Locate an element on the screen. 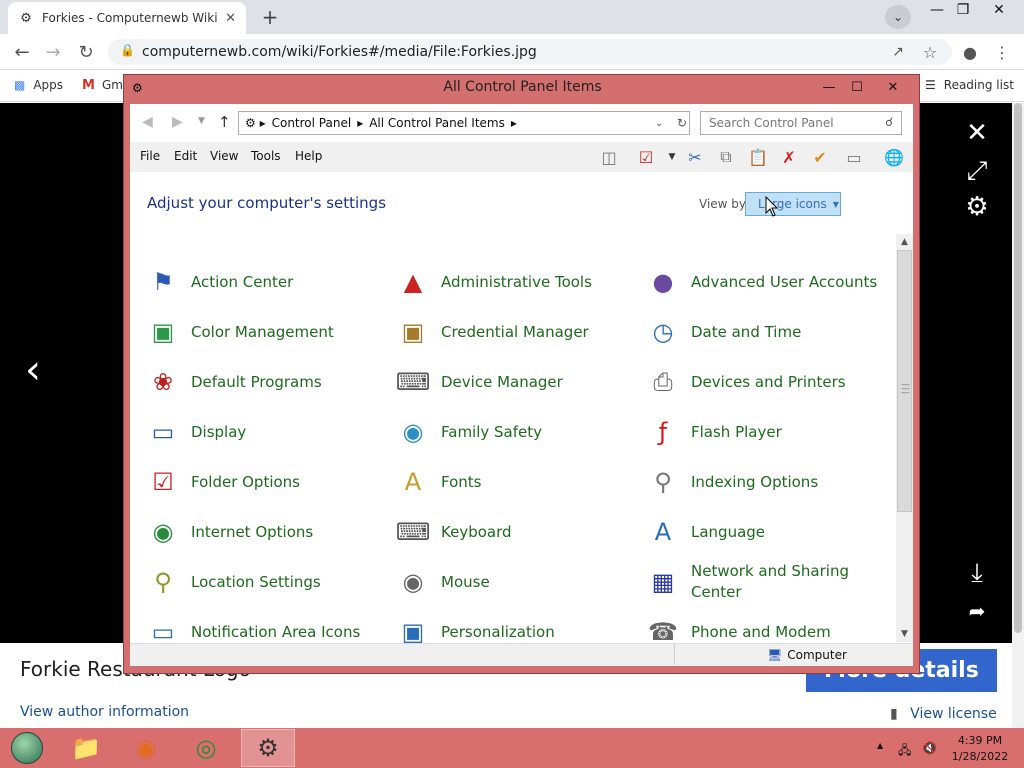 This screenshot has width=1024, height=768. back-button: ← is located at coordinates (22, 52).